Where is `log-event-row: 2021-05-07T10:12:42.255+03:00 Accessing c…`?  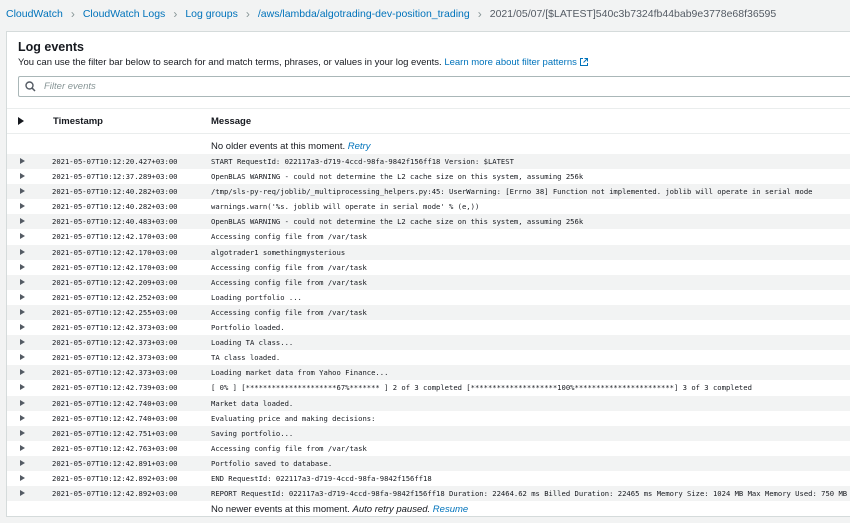 log-event-row: 2021-05-07T10:12:42.255+03:00 Accessing c… is located at coordinates (428, 312).